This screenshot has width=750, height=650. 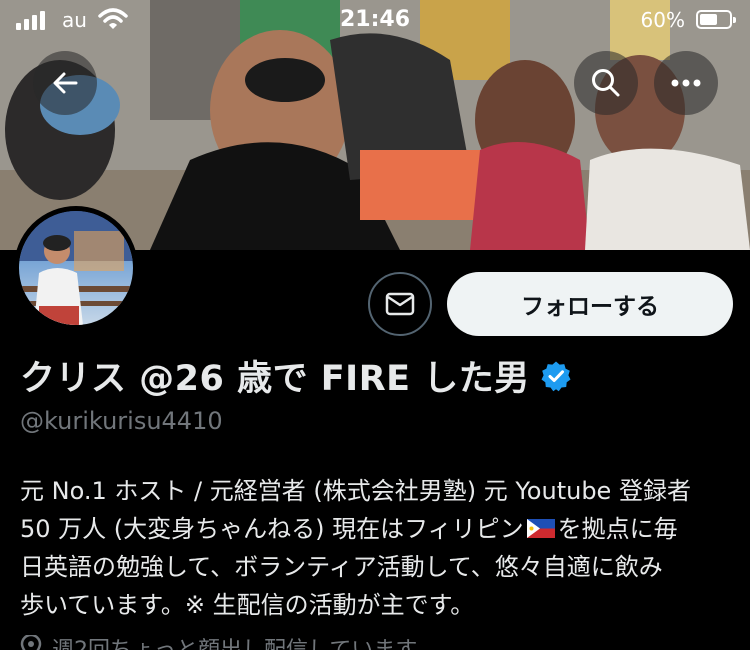 I want to click on status-time: 21:46, so click(x=375, y=19).